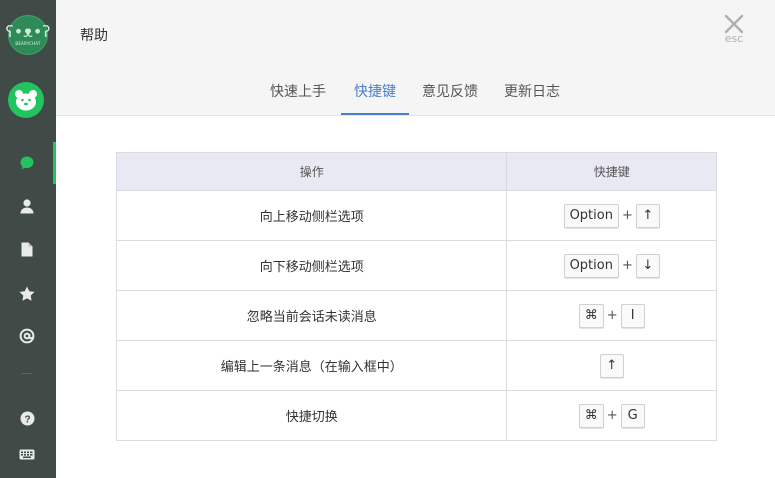 This screenshot has width=775, height=478. I want to click on tab-feedback: 意见反馈, so click(450, 94).